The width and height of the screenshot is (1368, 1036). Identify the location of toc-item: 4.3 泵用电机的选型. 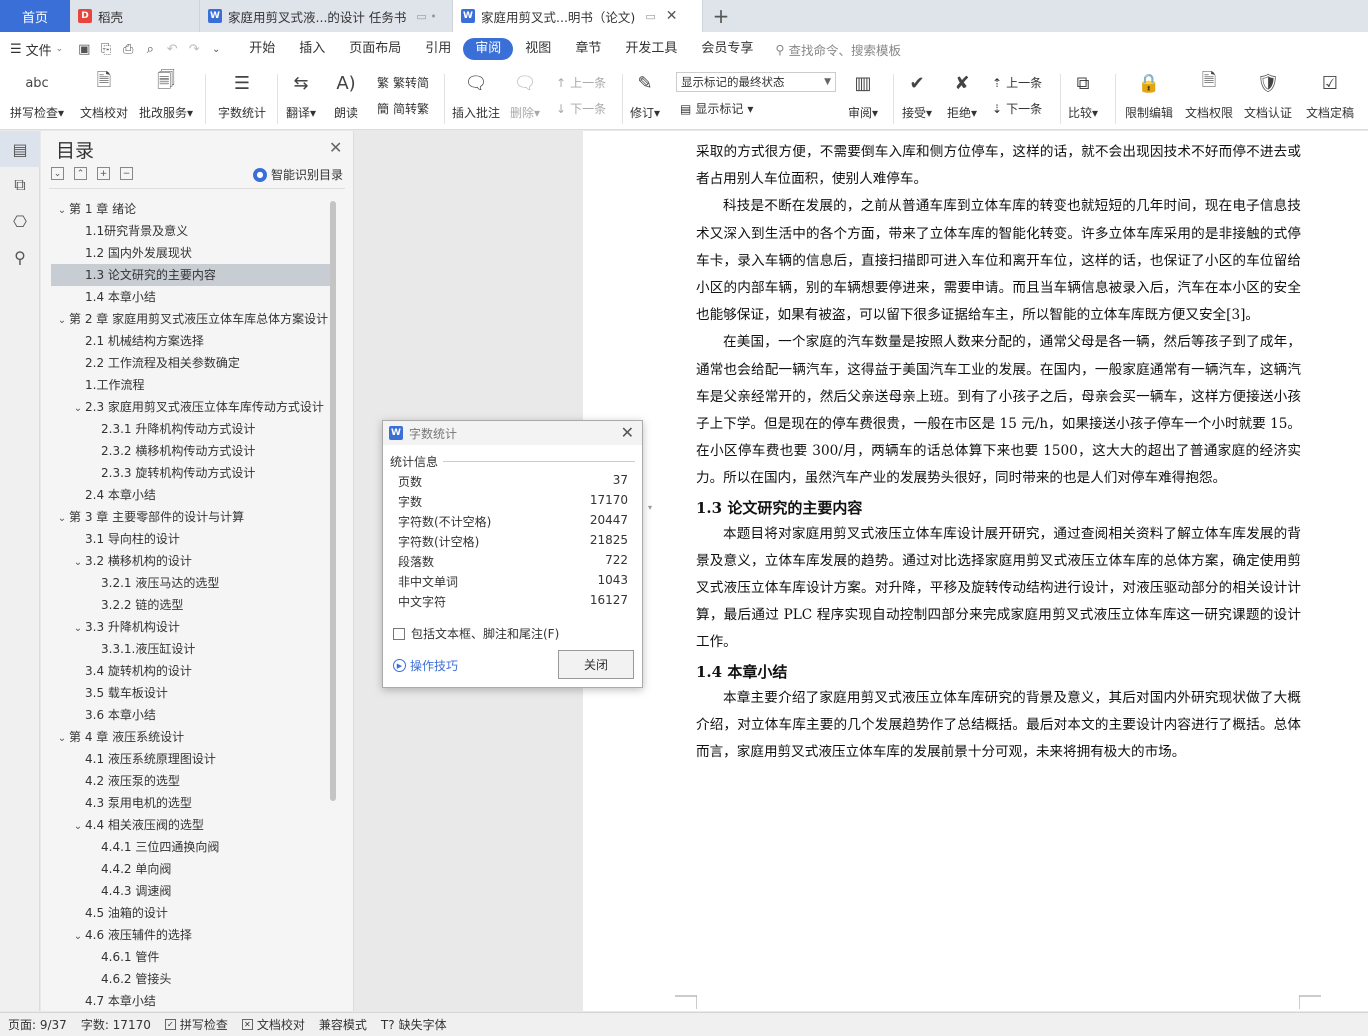
(191, 803).